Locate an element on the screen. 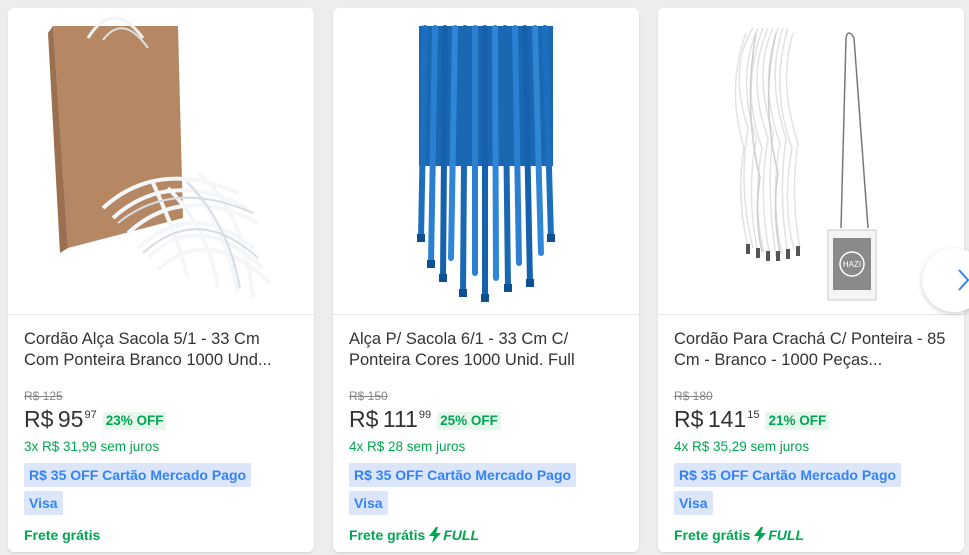  badge-lanyard-image: HAZI is located at coordinates (805, 164).